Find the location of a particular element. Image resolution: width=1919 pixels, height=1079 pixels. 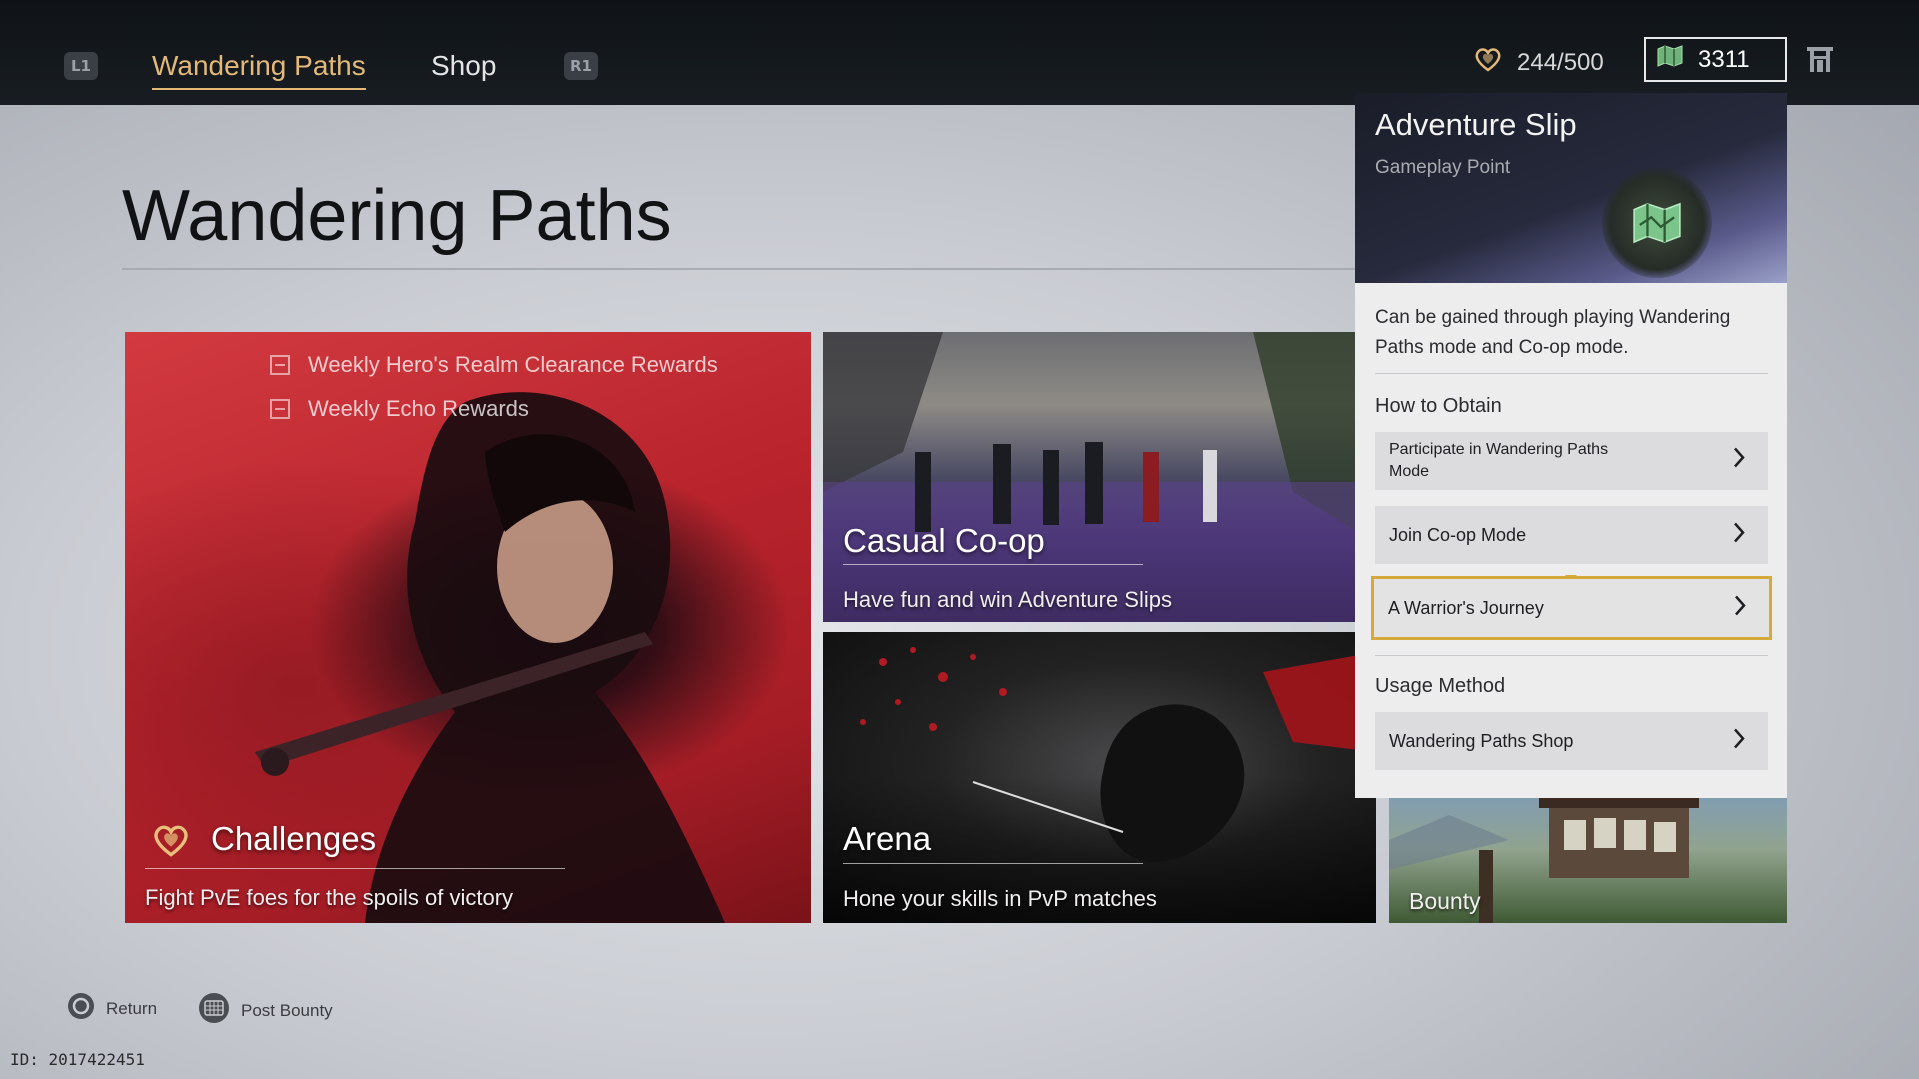

challenges-label: Challenges is located at coordinates (294, 838).